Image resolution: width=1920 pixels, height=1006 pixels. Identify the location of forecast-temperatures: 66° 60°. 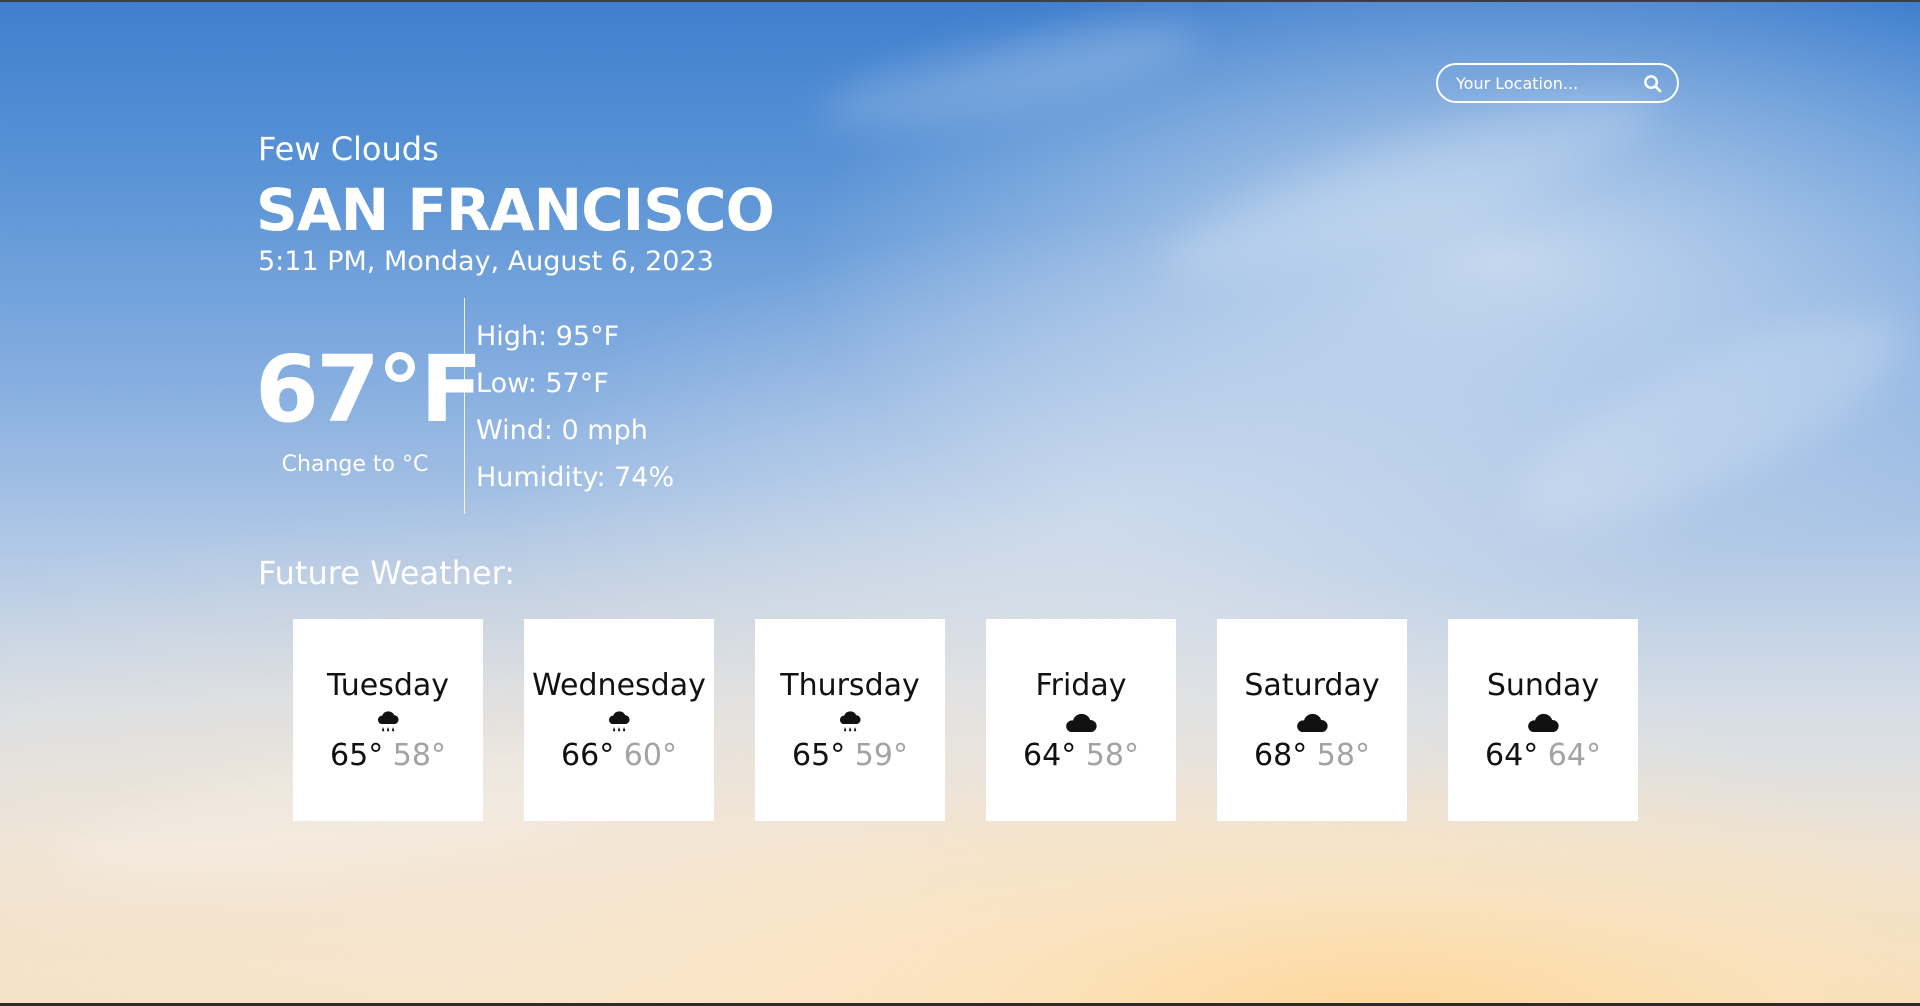
(619, 756).